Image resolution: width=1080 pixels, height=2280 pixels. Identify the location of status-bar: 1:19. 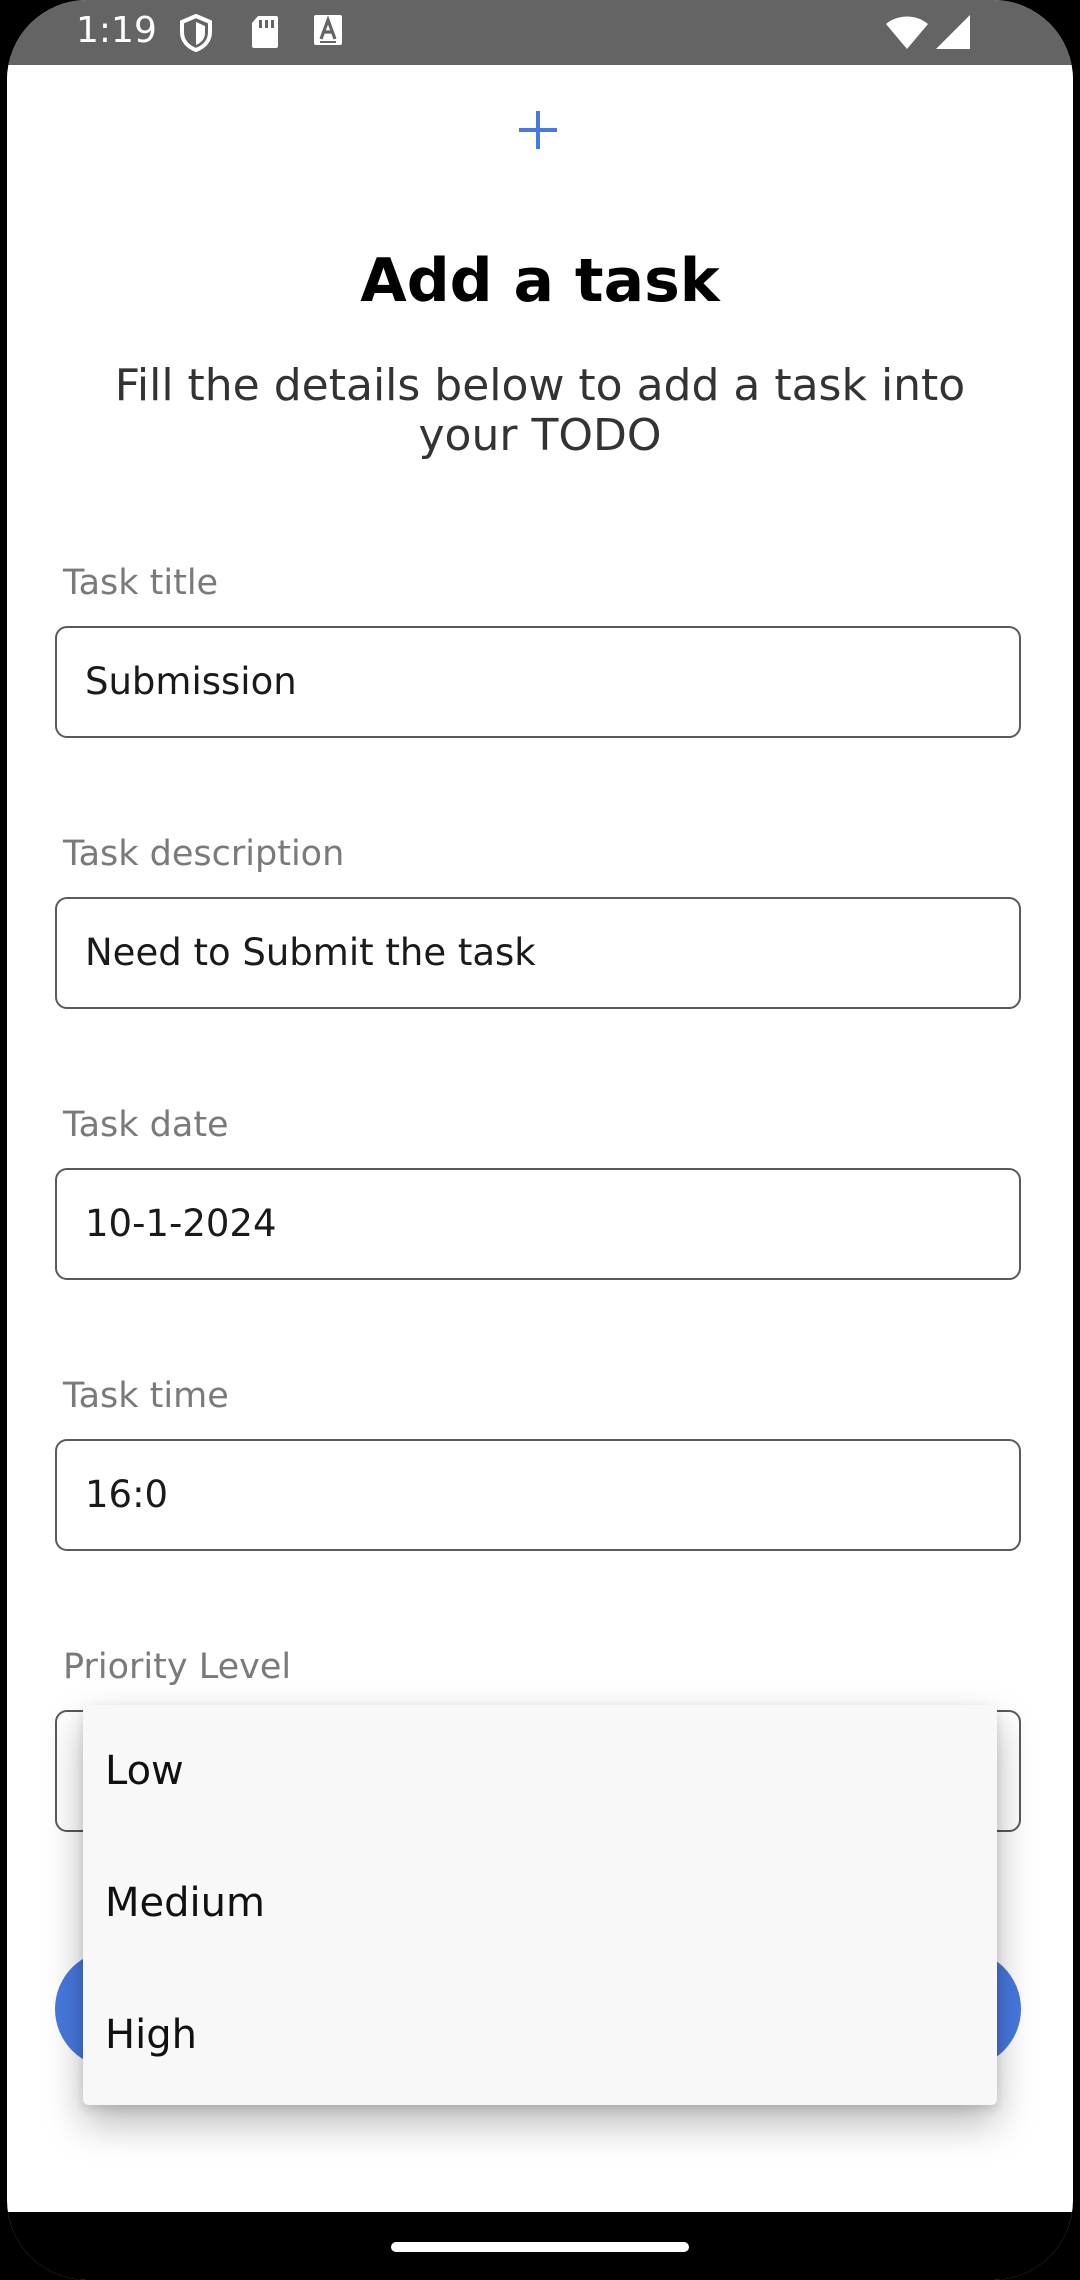
(540, 32).